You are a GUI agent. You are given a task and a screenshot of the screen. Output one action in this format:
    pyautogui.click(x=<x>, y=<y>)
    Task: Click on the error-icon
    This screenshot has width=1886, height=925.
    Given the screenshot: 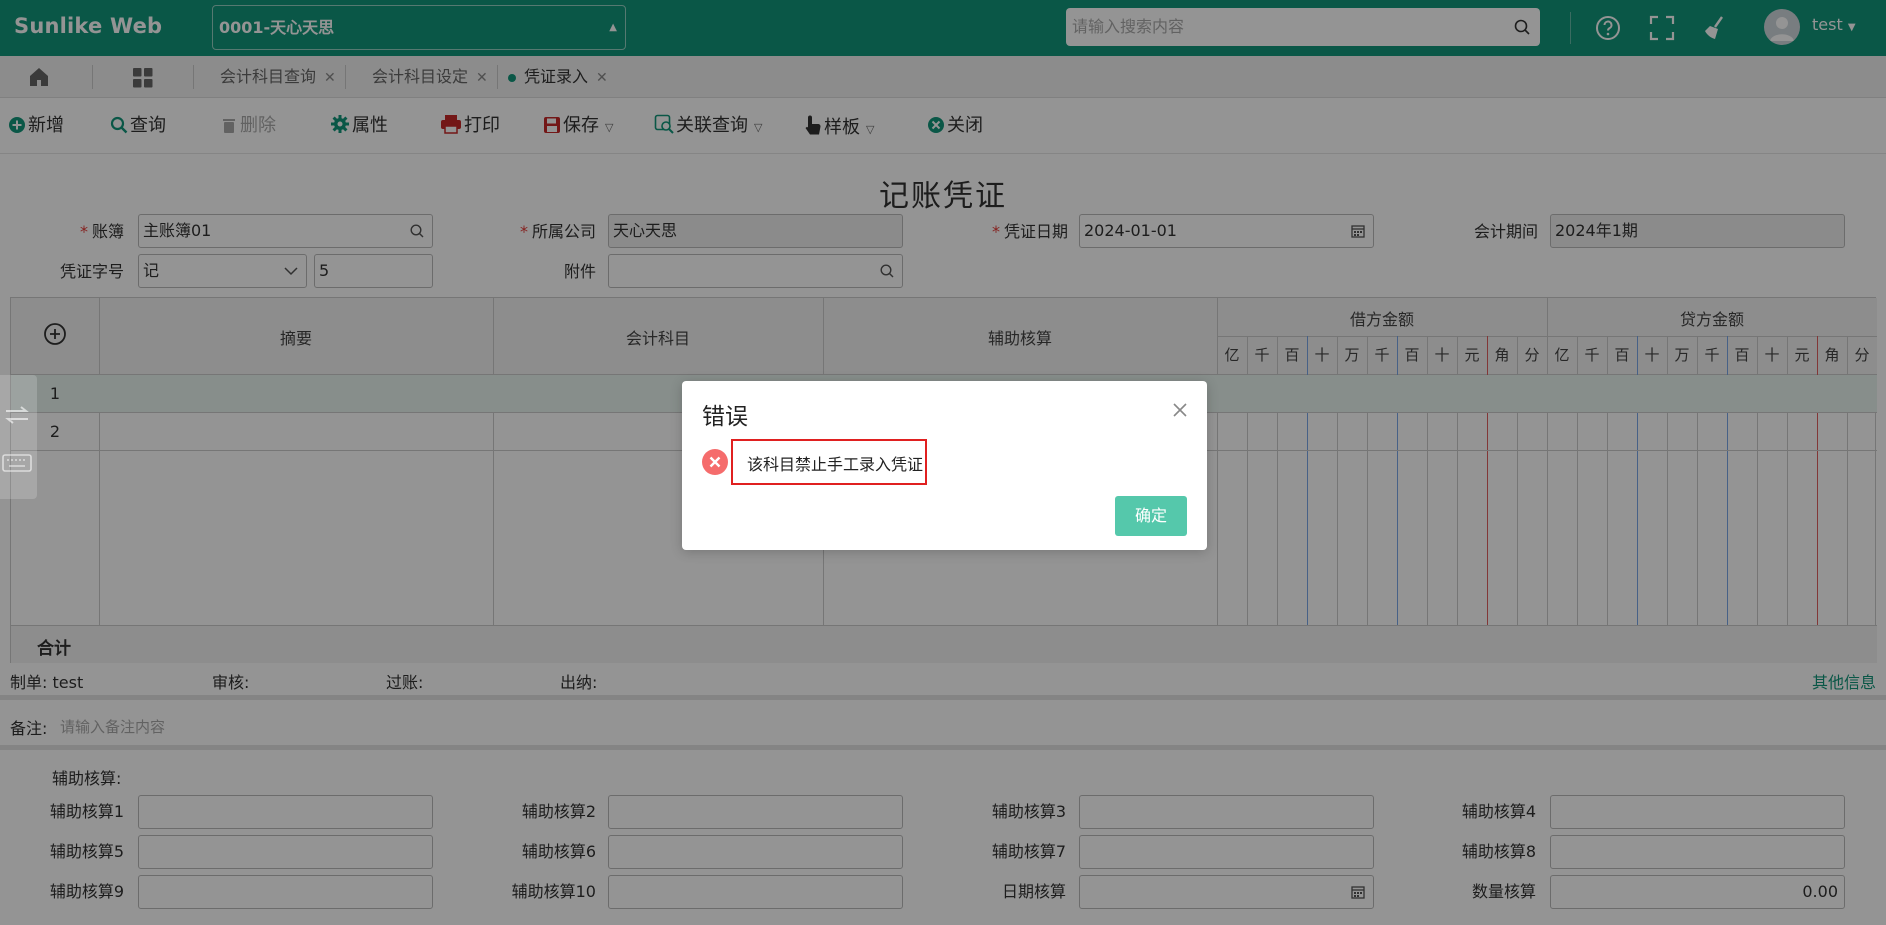 What is the action you would take?
    pyautogui.click(x=715, y=462)
    